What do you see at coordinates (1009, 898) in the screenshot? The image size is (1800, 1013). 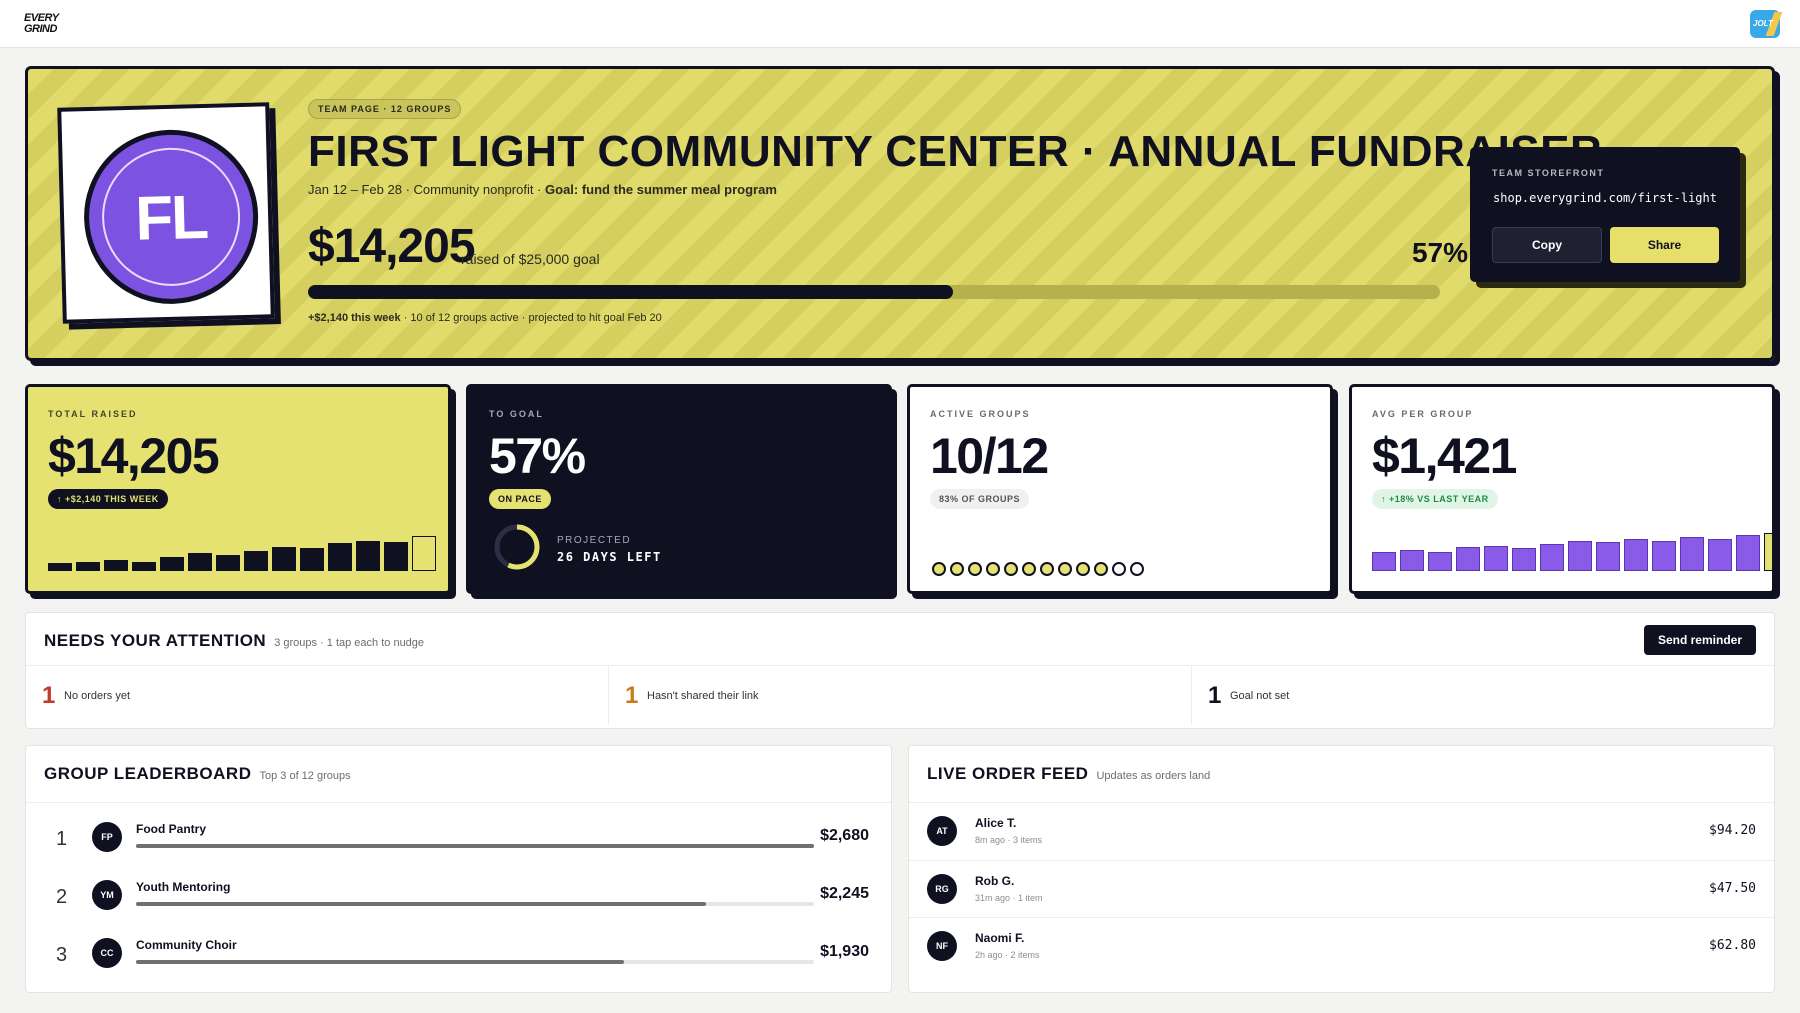 I see `order-meta: 31m ago · 1 item` at bounding box center [1009, 898].